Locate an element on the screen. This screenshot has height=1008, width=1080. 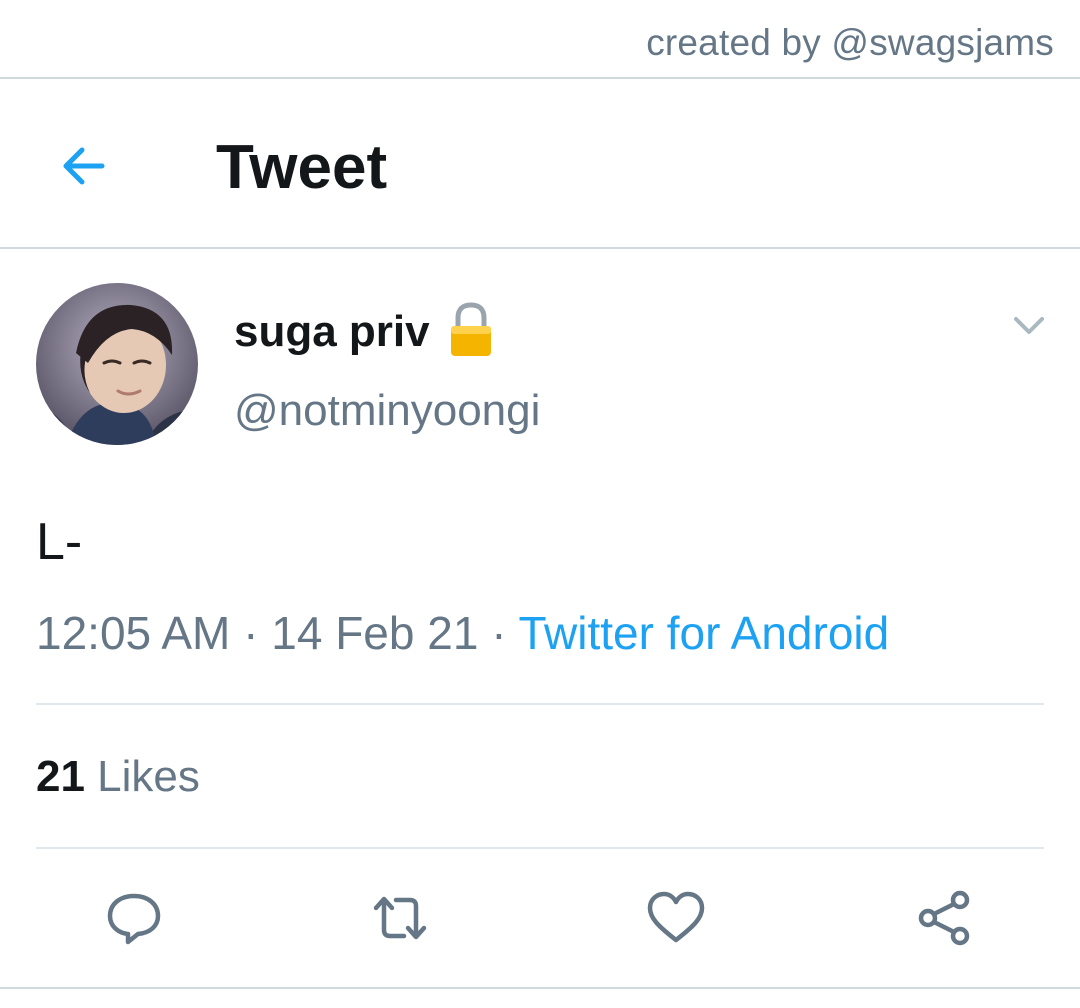
watermark: created by @swagsjams is located at coordinates (850, 42).